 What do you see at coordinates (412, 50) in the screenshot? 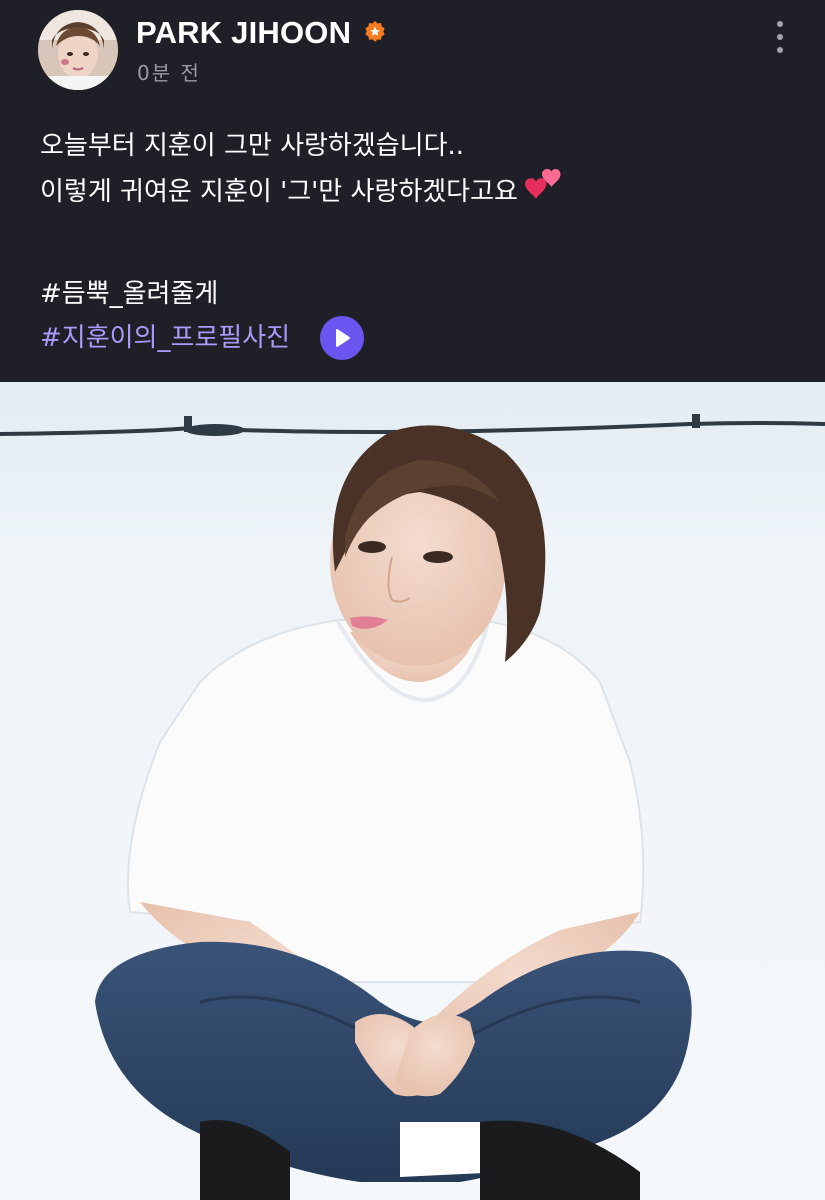
I see `post-header: PARK JIHOON 0분 전` at bounding box center [412, 50].